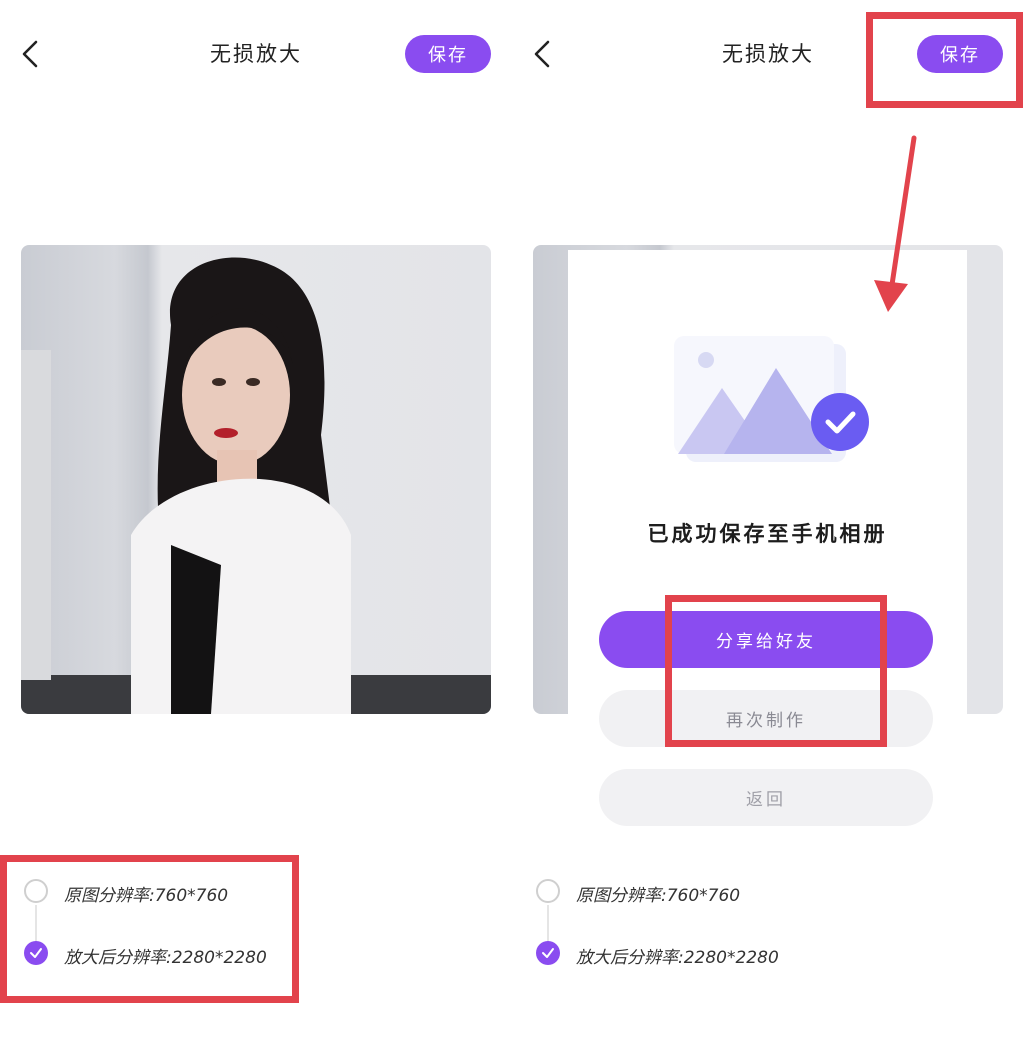  Describe the element at coordinates (766, 797) in the screenshot. I see `return-button: 返回` at that location.